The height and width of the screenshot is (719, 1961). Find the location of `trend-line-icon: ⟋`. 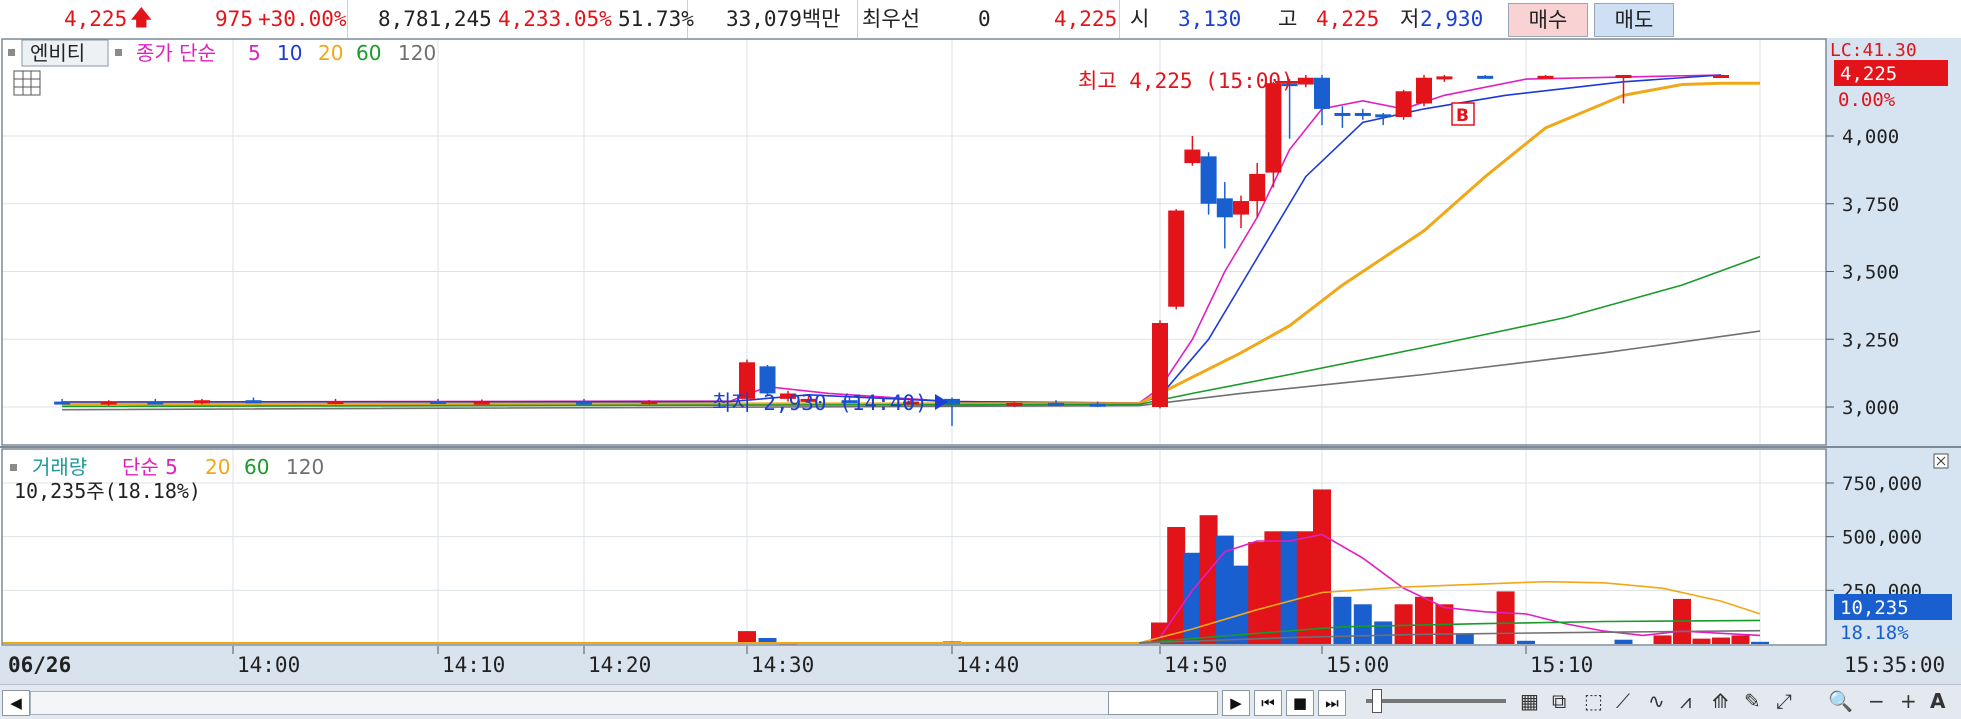

trend-line-icon: ⟋ is located at coordinates (1623, 701).